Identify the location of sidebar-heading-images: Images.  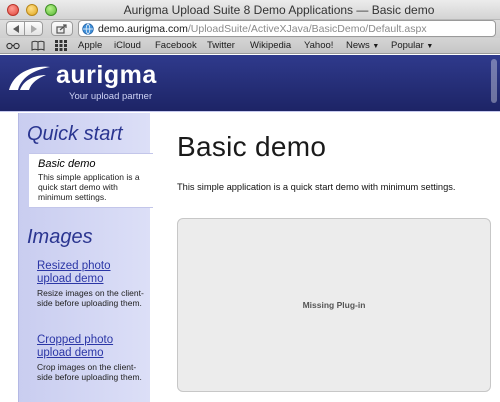
(60, 237).